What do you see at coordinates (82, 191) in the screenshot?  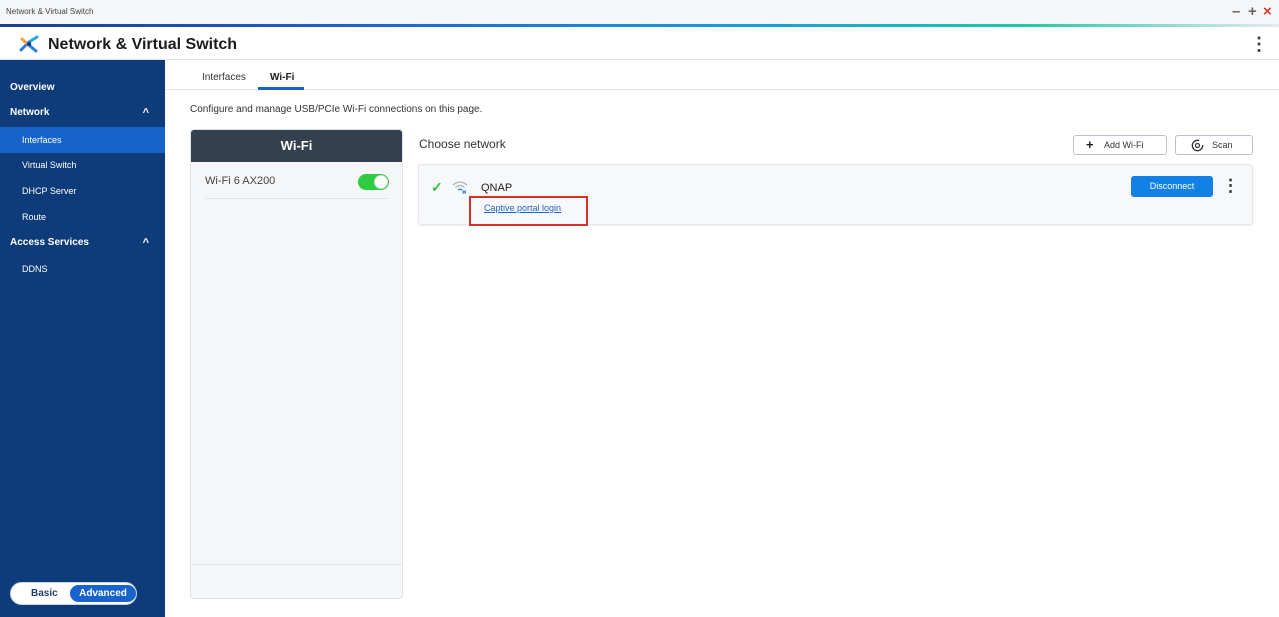 I see `sidebar-item-dhcp-server: DHCP Server` at bounding box center [82, 191].